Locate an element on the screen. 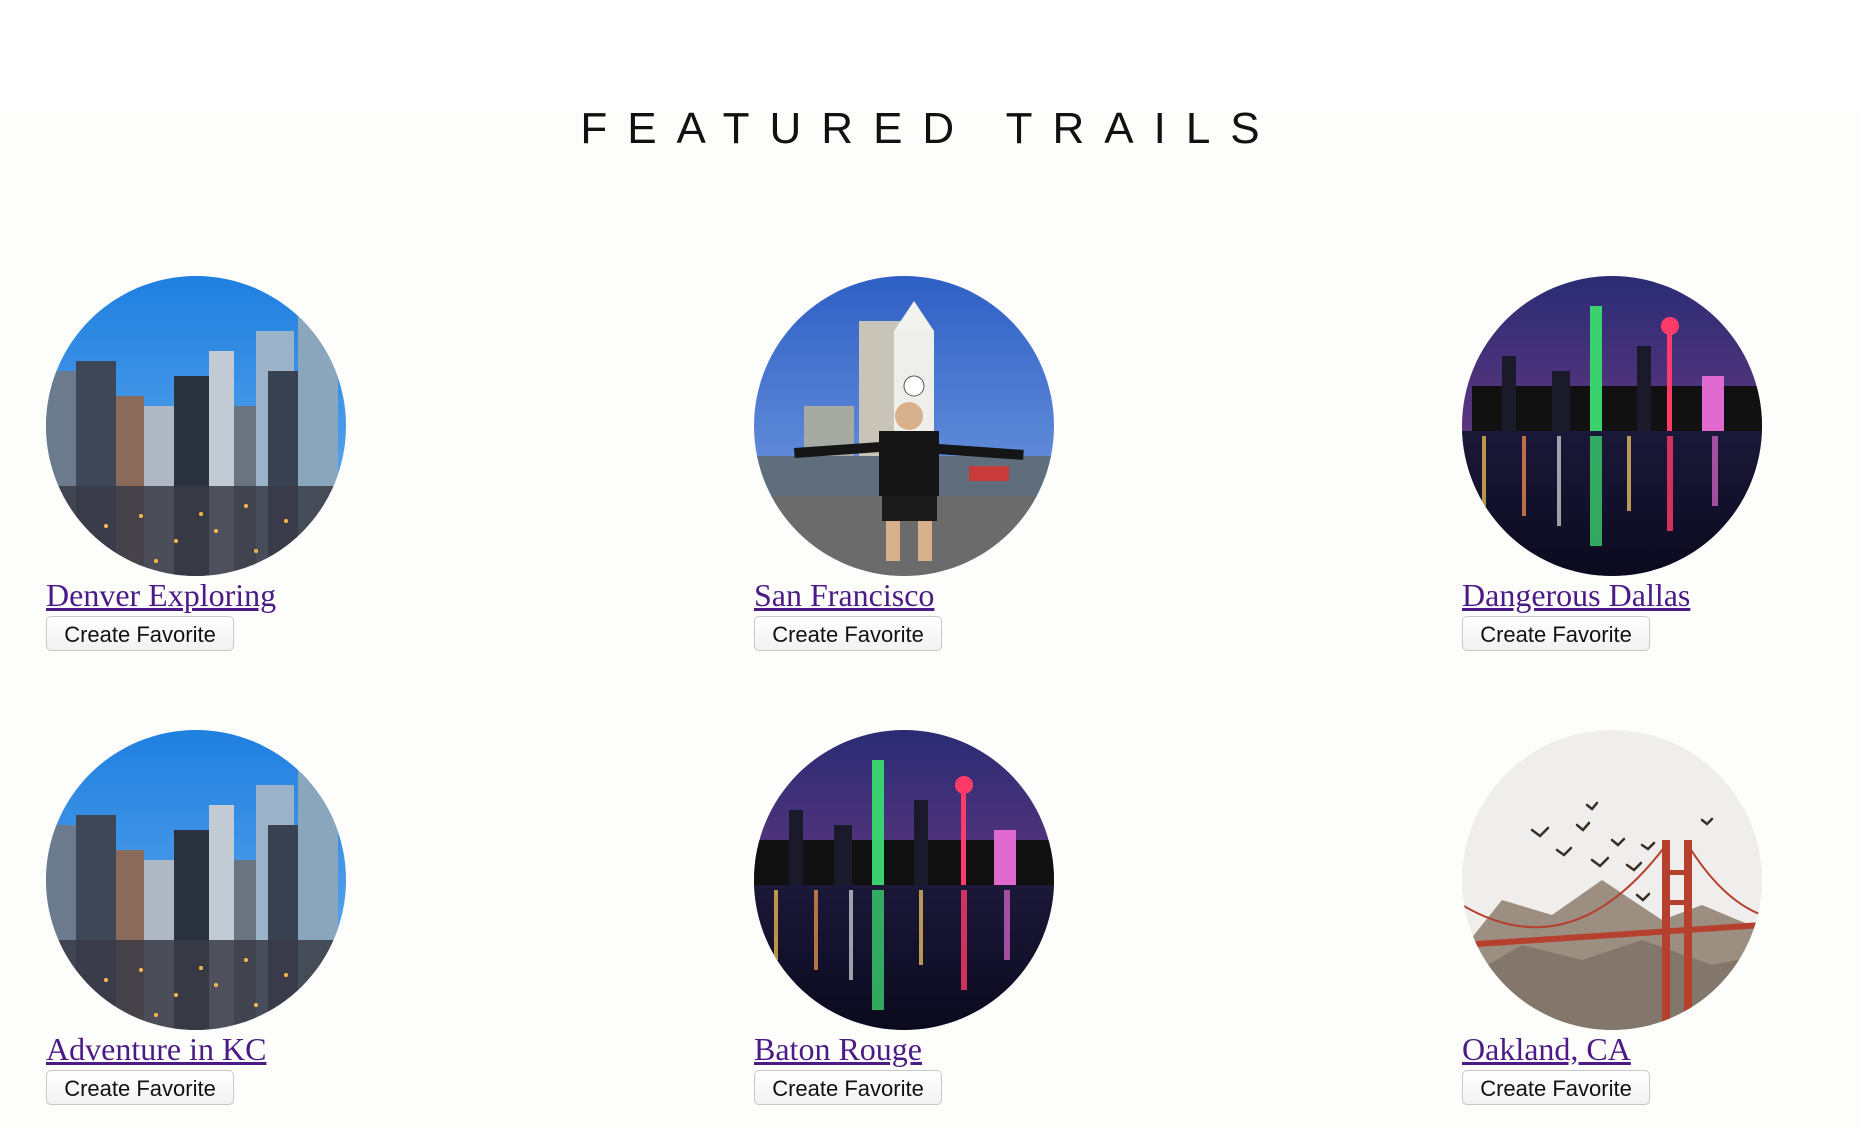 This screenshot has width=1860, height=1128. trail-card: San Francisco Create Favorite is located at coordinates (914, 463).